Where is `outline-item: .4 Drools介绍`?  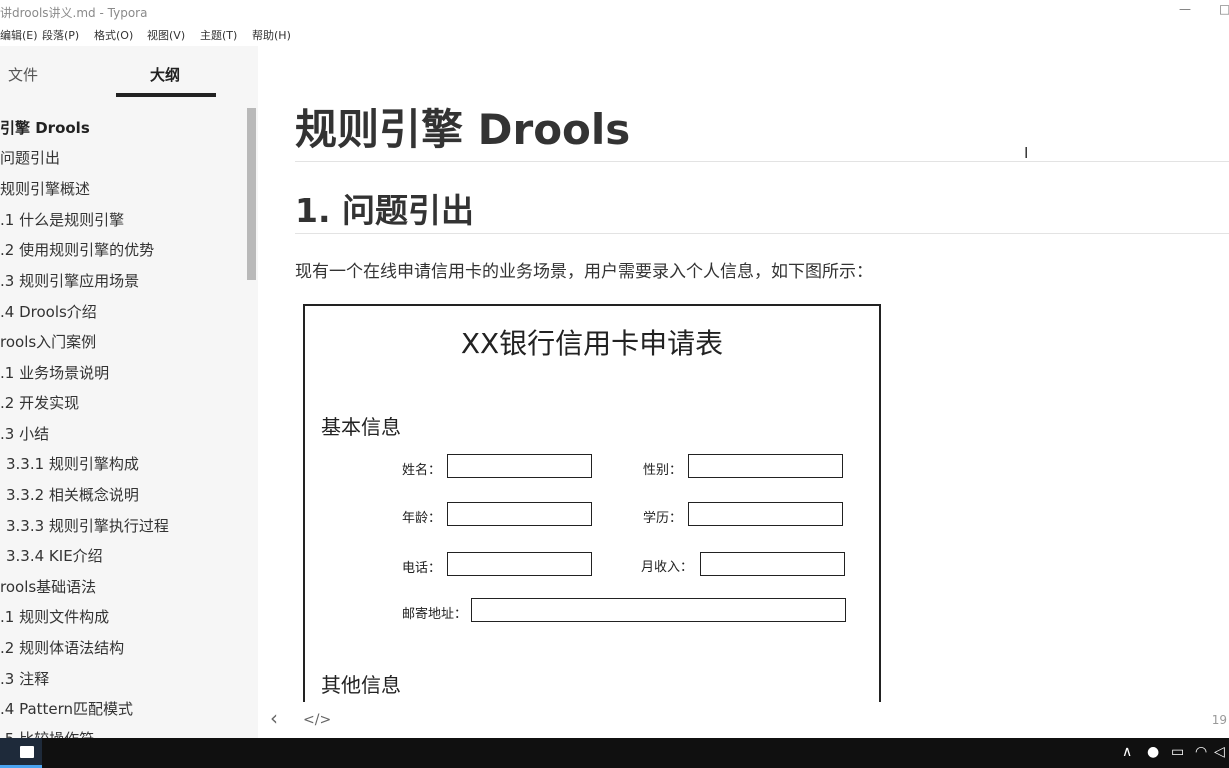 outline-item: .4 Drools介绍 is located at coordinates (48, 315).